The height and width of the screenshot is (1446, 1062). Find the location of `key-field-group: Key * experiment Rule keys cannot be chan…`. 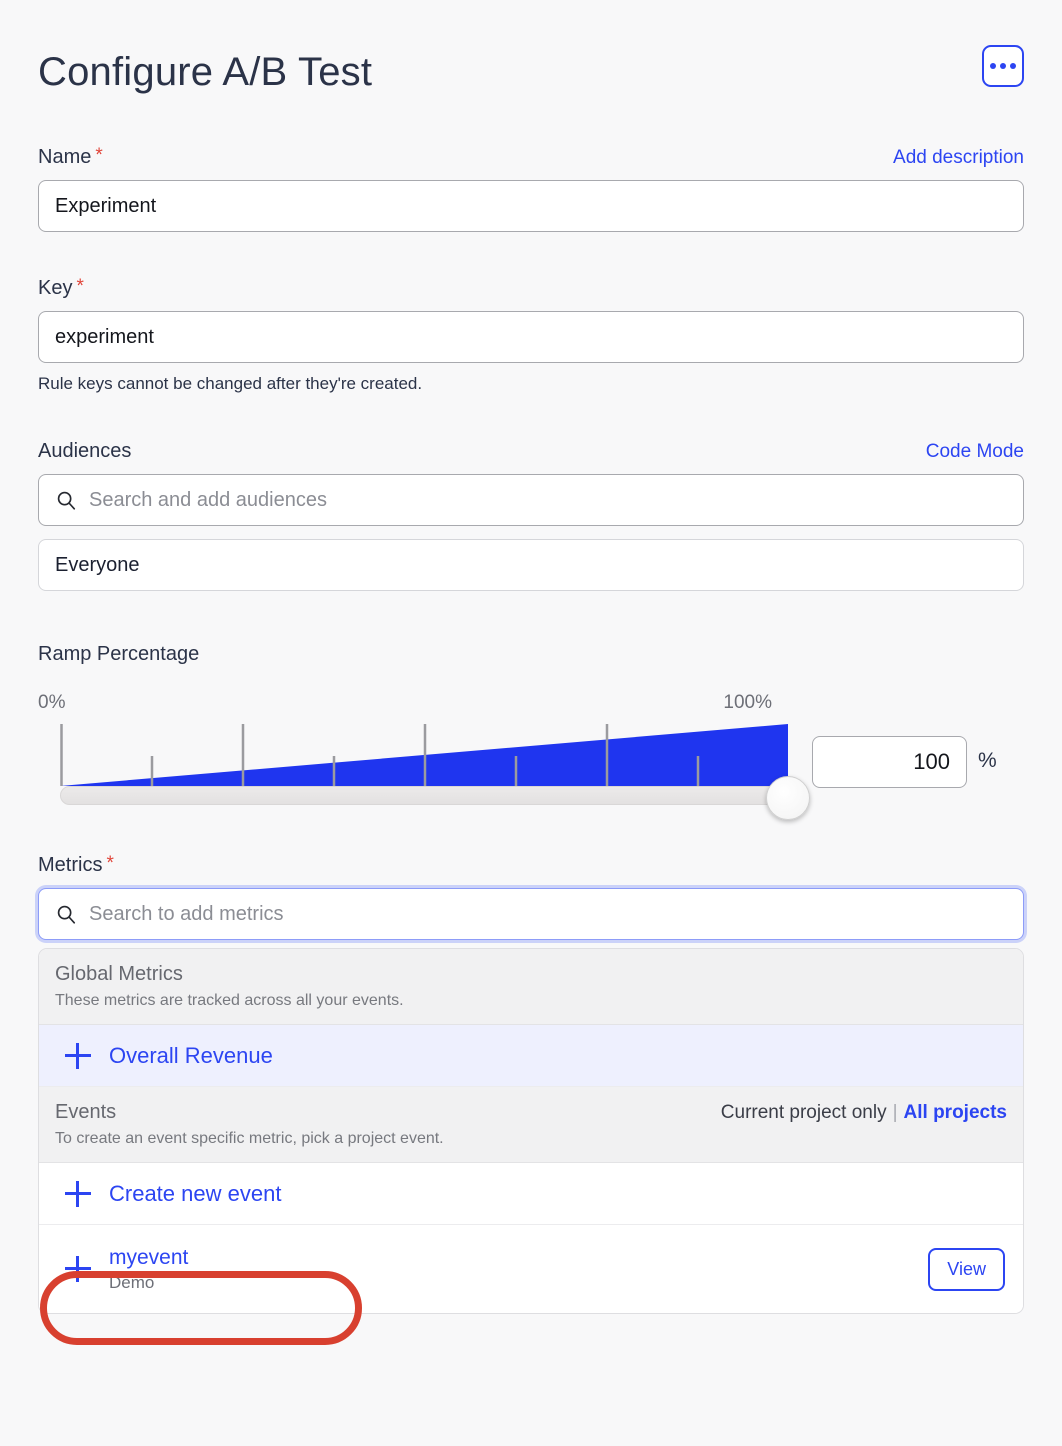

key-field-group: Key * experiment Rule keys cannot be chan… is located at coordinates (531, 335).